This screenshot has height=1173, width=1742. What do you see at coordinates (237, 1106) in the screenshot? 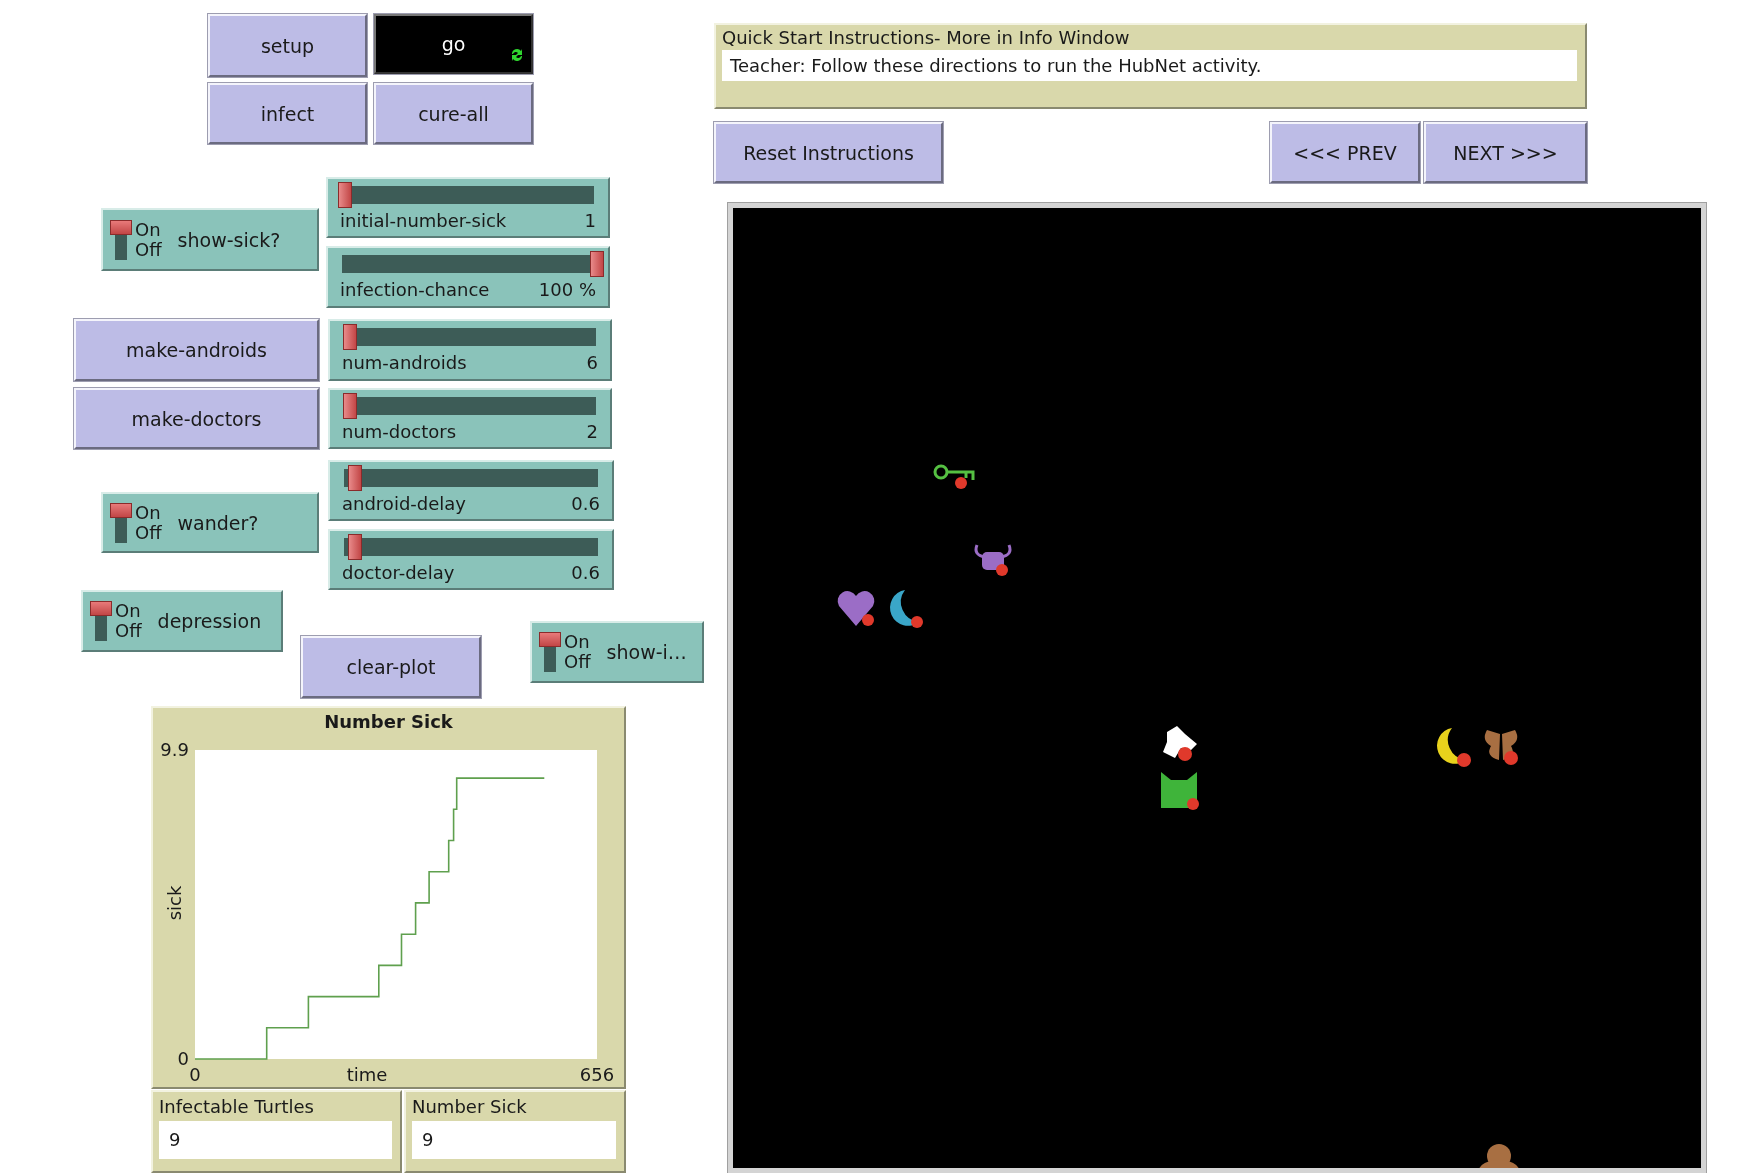
I see `monitor-label: Infectable Turtles` at bounding box center [237, 1106].